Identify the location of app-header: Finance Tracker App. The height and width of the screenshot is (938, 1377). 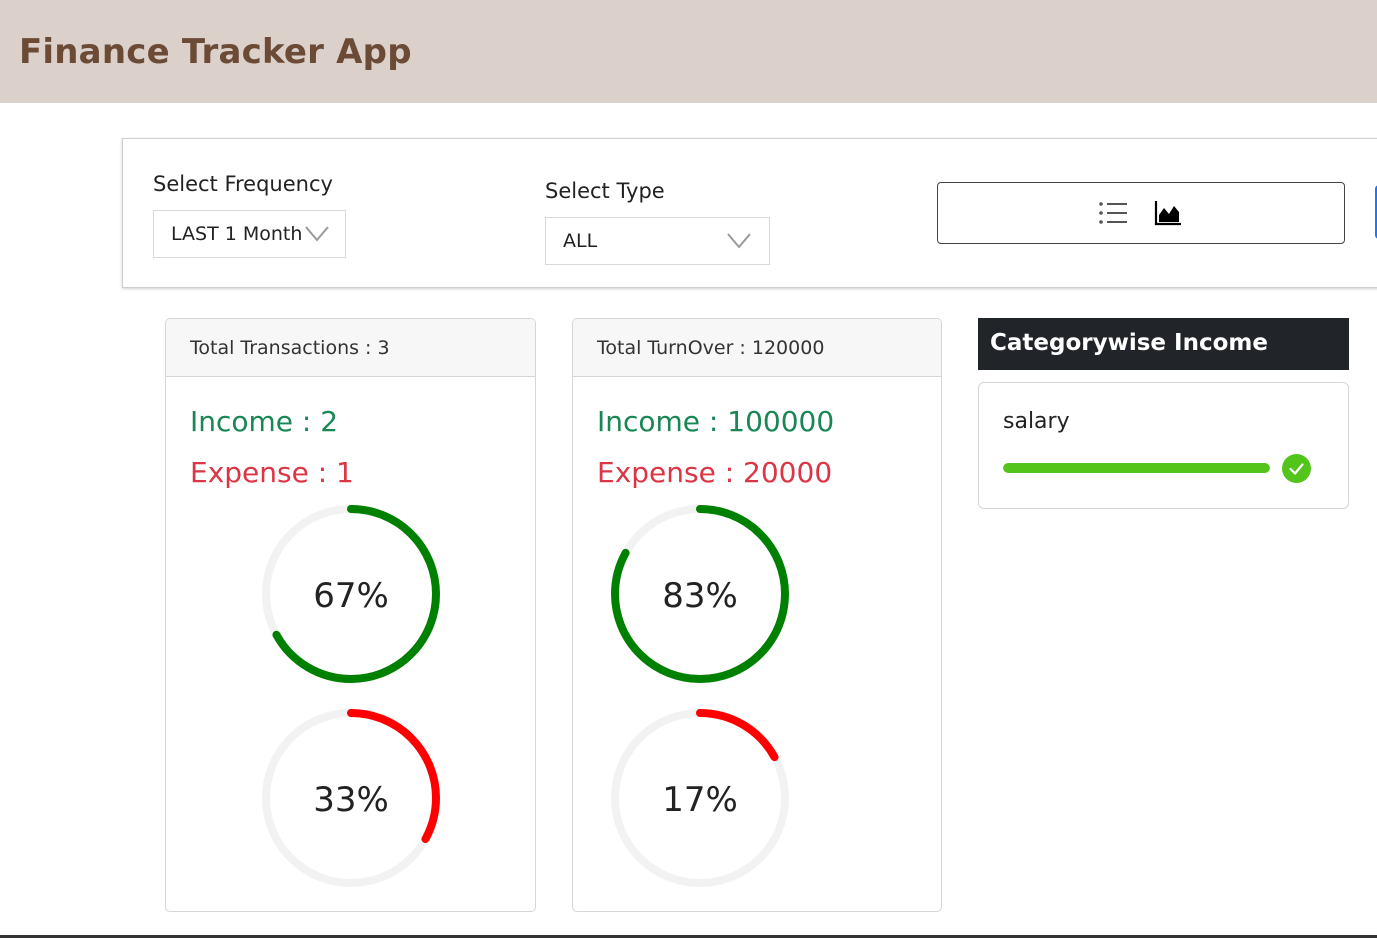
(688, 51).